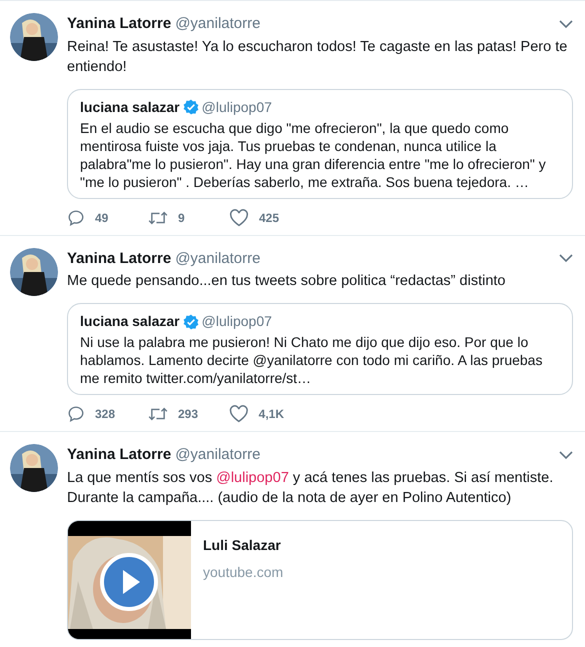 The image size is (585, 647). I want to click on tweet-text: Reina! Te asustaste! Ya lo escucharon todos! Te cagaste en las patas! Pero te entiendo!, so click(317, 57).